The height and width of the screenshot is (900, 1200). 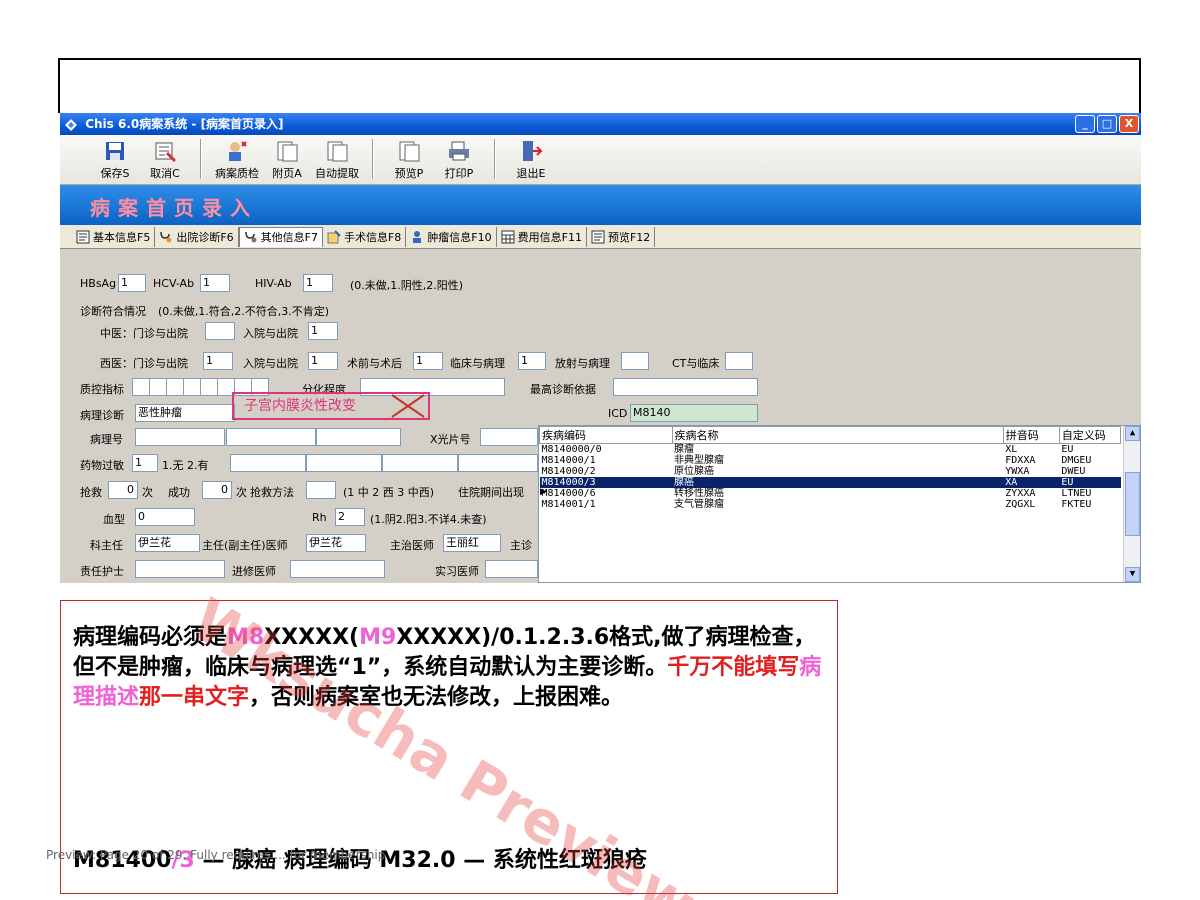 I want to click on cancel-label: 取消C, so click(x=165, y=173).